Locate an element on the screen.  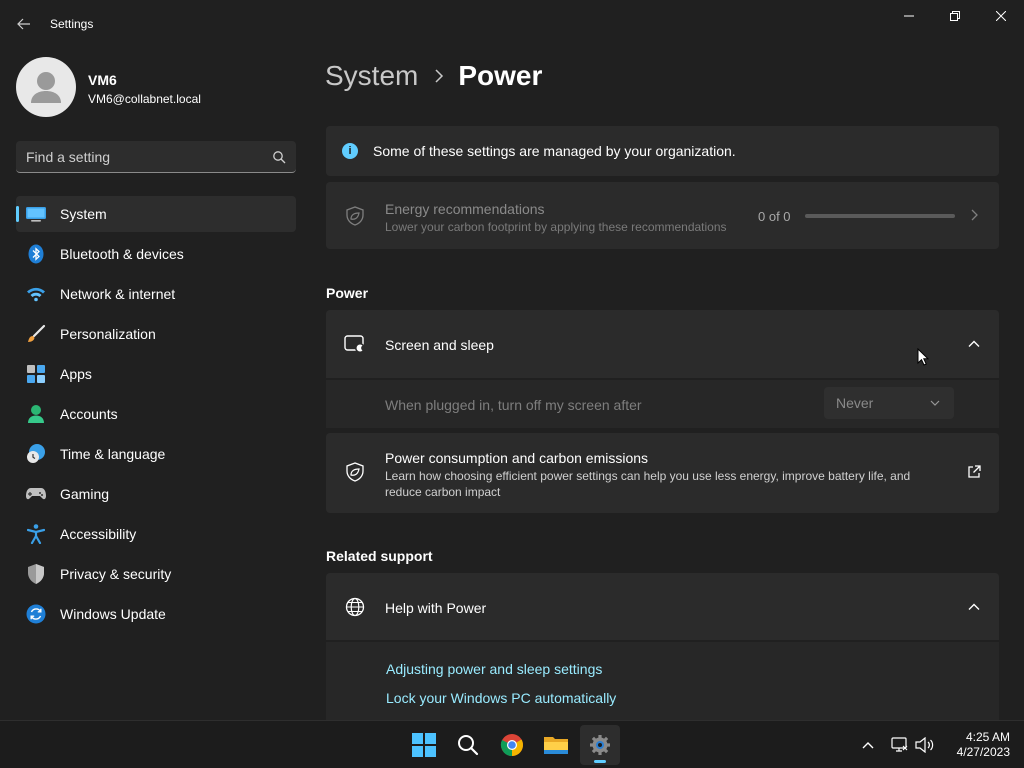
sidebar-item-accounts: Accounts is located at coordinates (156, 414).